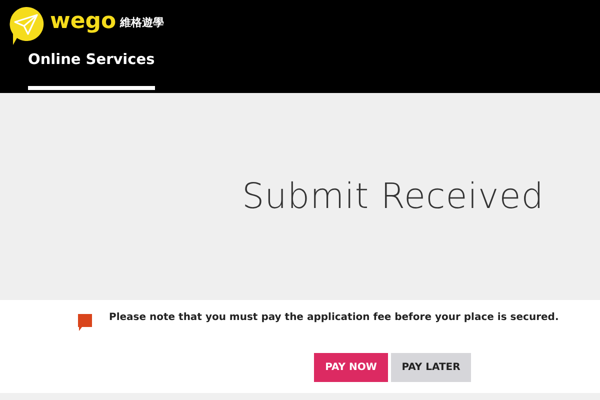 The height and width of the screenshot is (400, 600). What do you see at coordinates (142, 22) in the screenshot?
I see `brand-subtitle: 維格遊學` at bounding box center [142, 22].